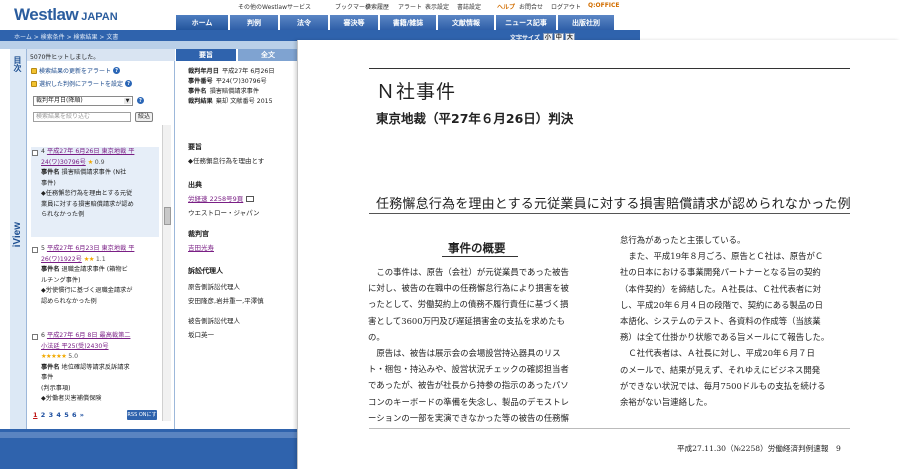 The image size is (900, 469). What do you see at coordinates (226, 161) in the screenshot?
I see `summary-text: ◆任務懈怠行為を理由とす` at bounding box center [226, 161].